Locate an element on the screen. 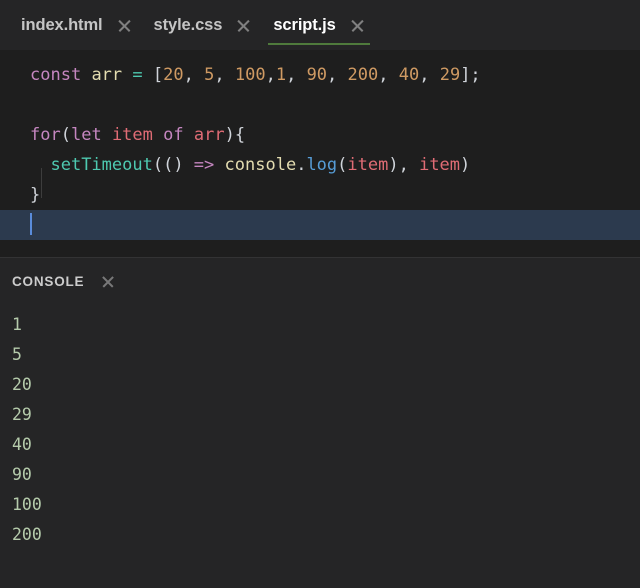  code-token: 1 is located at coordinates (281, 75).